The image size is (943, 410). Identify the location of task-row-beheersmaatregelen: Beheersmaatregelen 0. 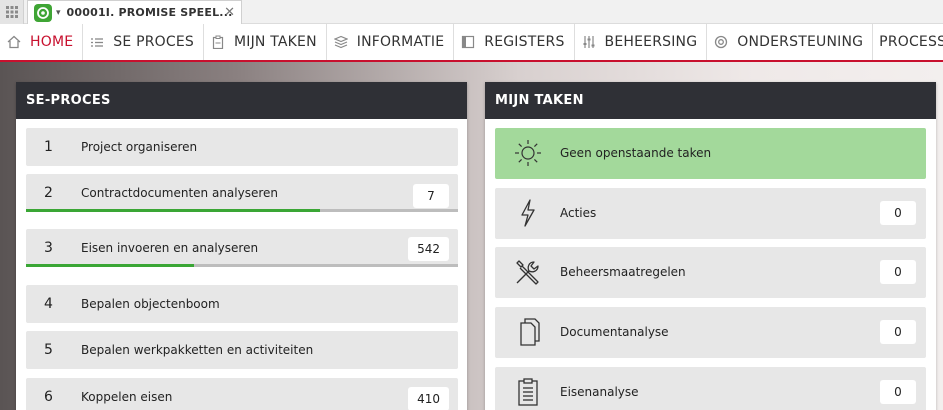
(710, 272).